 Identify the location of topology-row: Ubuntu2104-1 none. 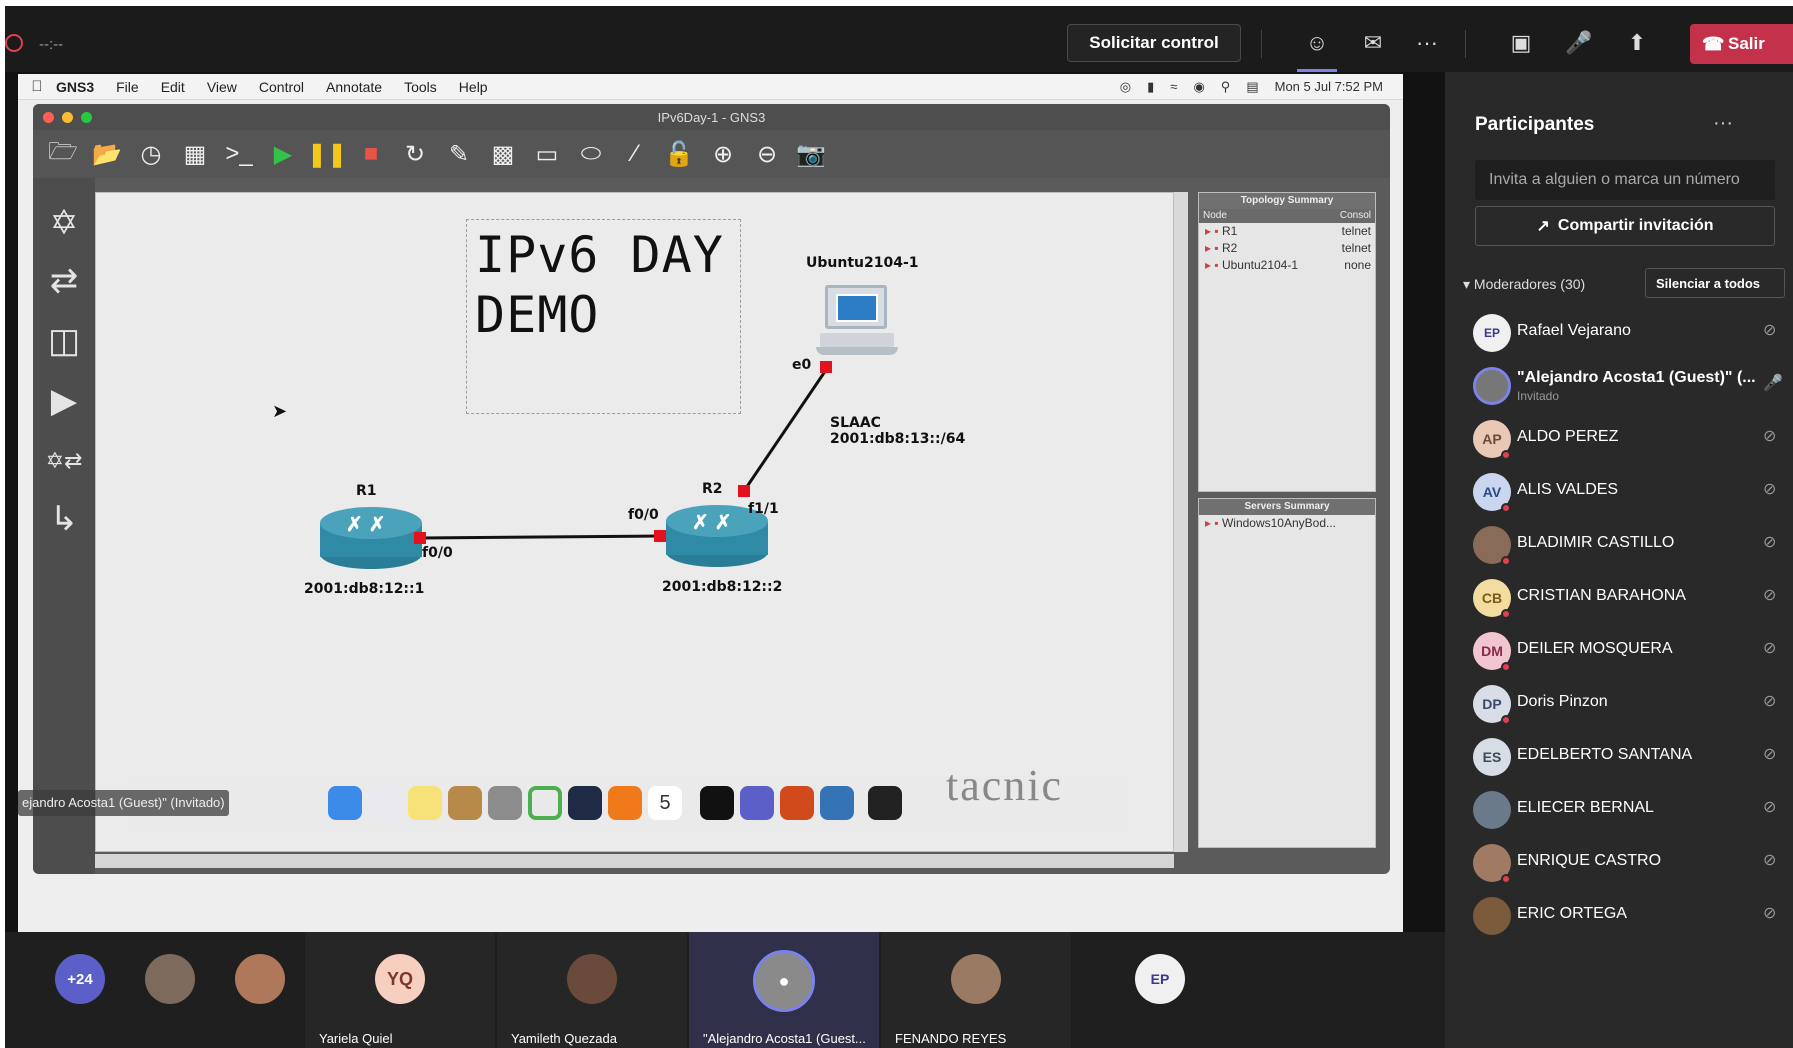
(1287, 265).